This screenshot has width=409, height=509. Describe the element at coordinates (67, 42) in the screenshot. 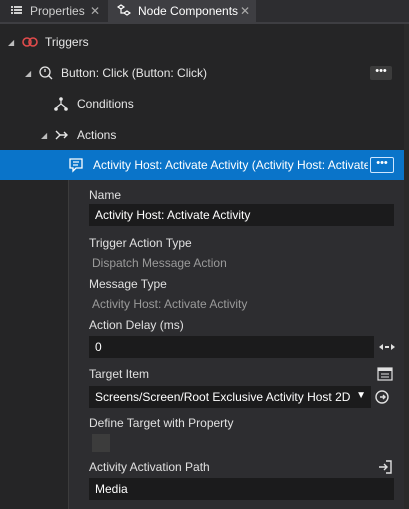

I see `tree-item-label: Triggers` at that location.